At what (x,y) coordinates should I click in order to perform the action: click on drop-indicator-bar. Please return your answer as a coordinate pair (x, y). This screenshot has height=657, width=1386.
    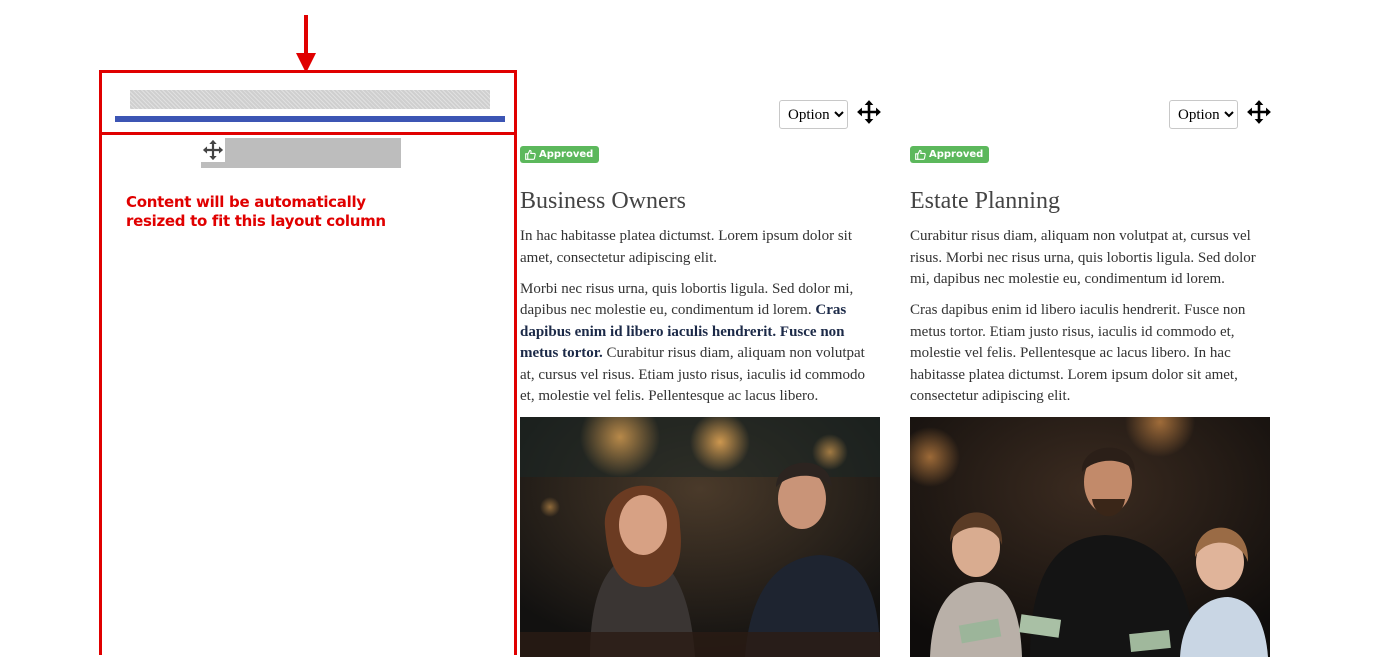
    Looking at the image, I should click on (310, 119).